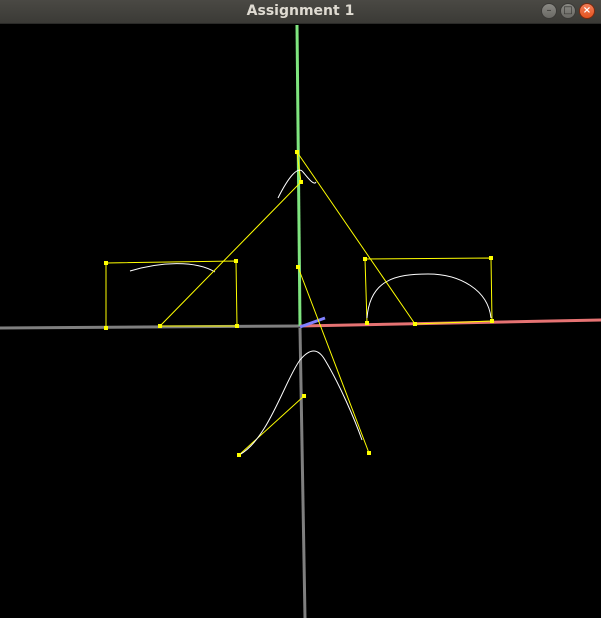 The height and width of the screenshot is (618, 601). I want to click on negative-x-axis, so click(150, 327).